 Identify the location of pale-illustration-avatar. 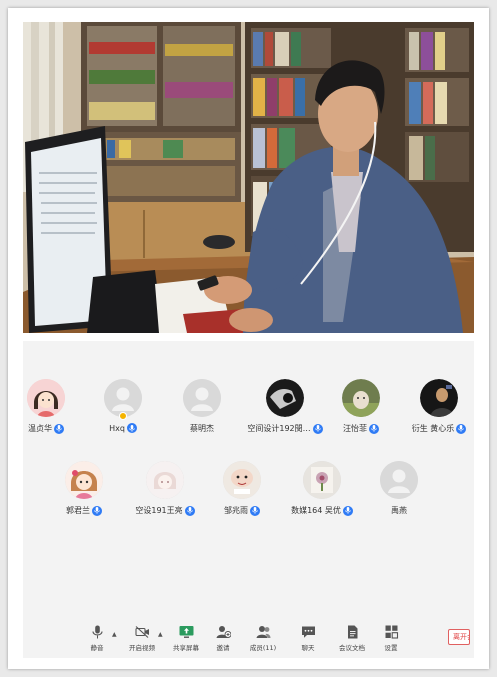
(165, 480).